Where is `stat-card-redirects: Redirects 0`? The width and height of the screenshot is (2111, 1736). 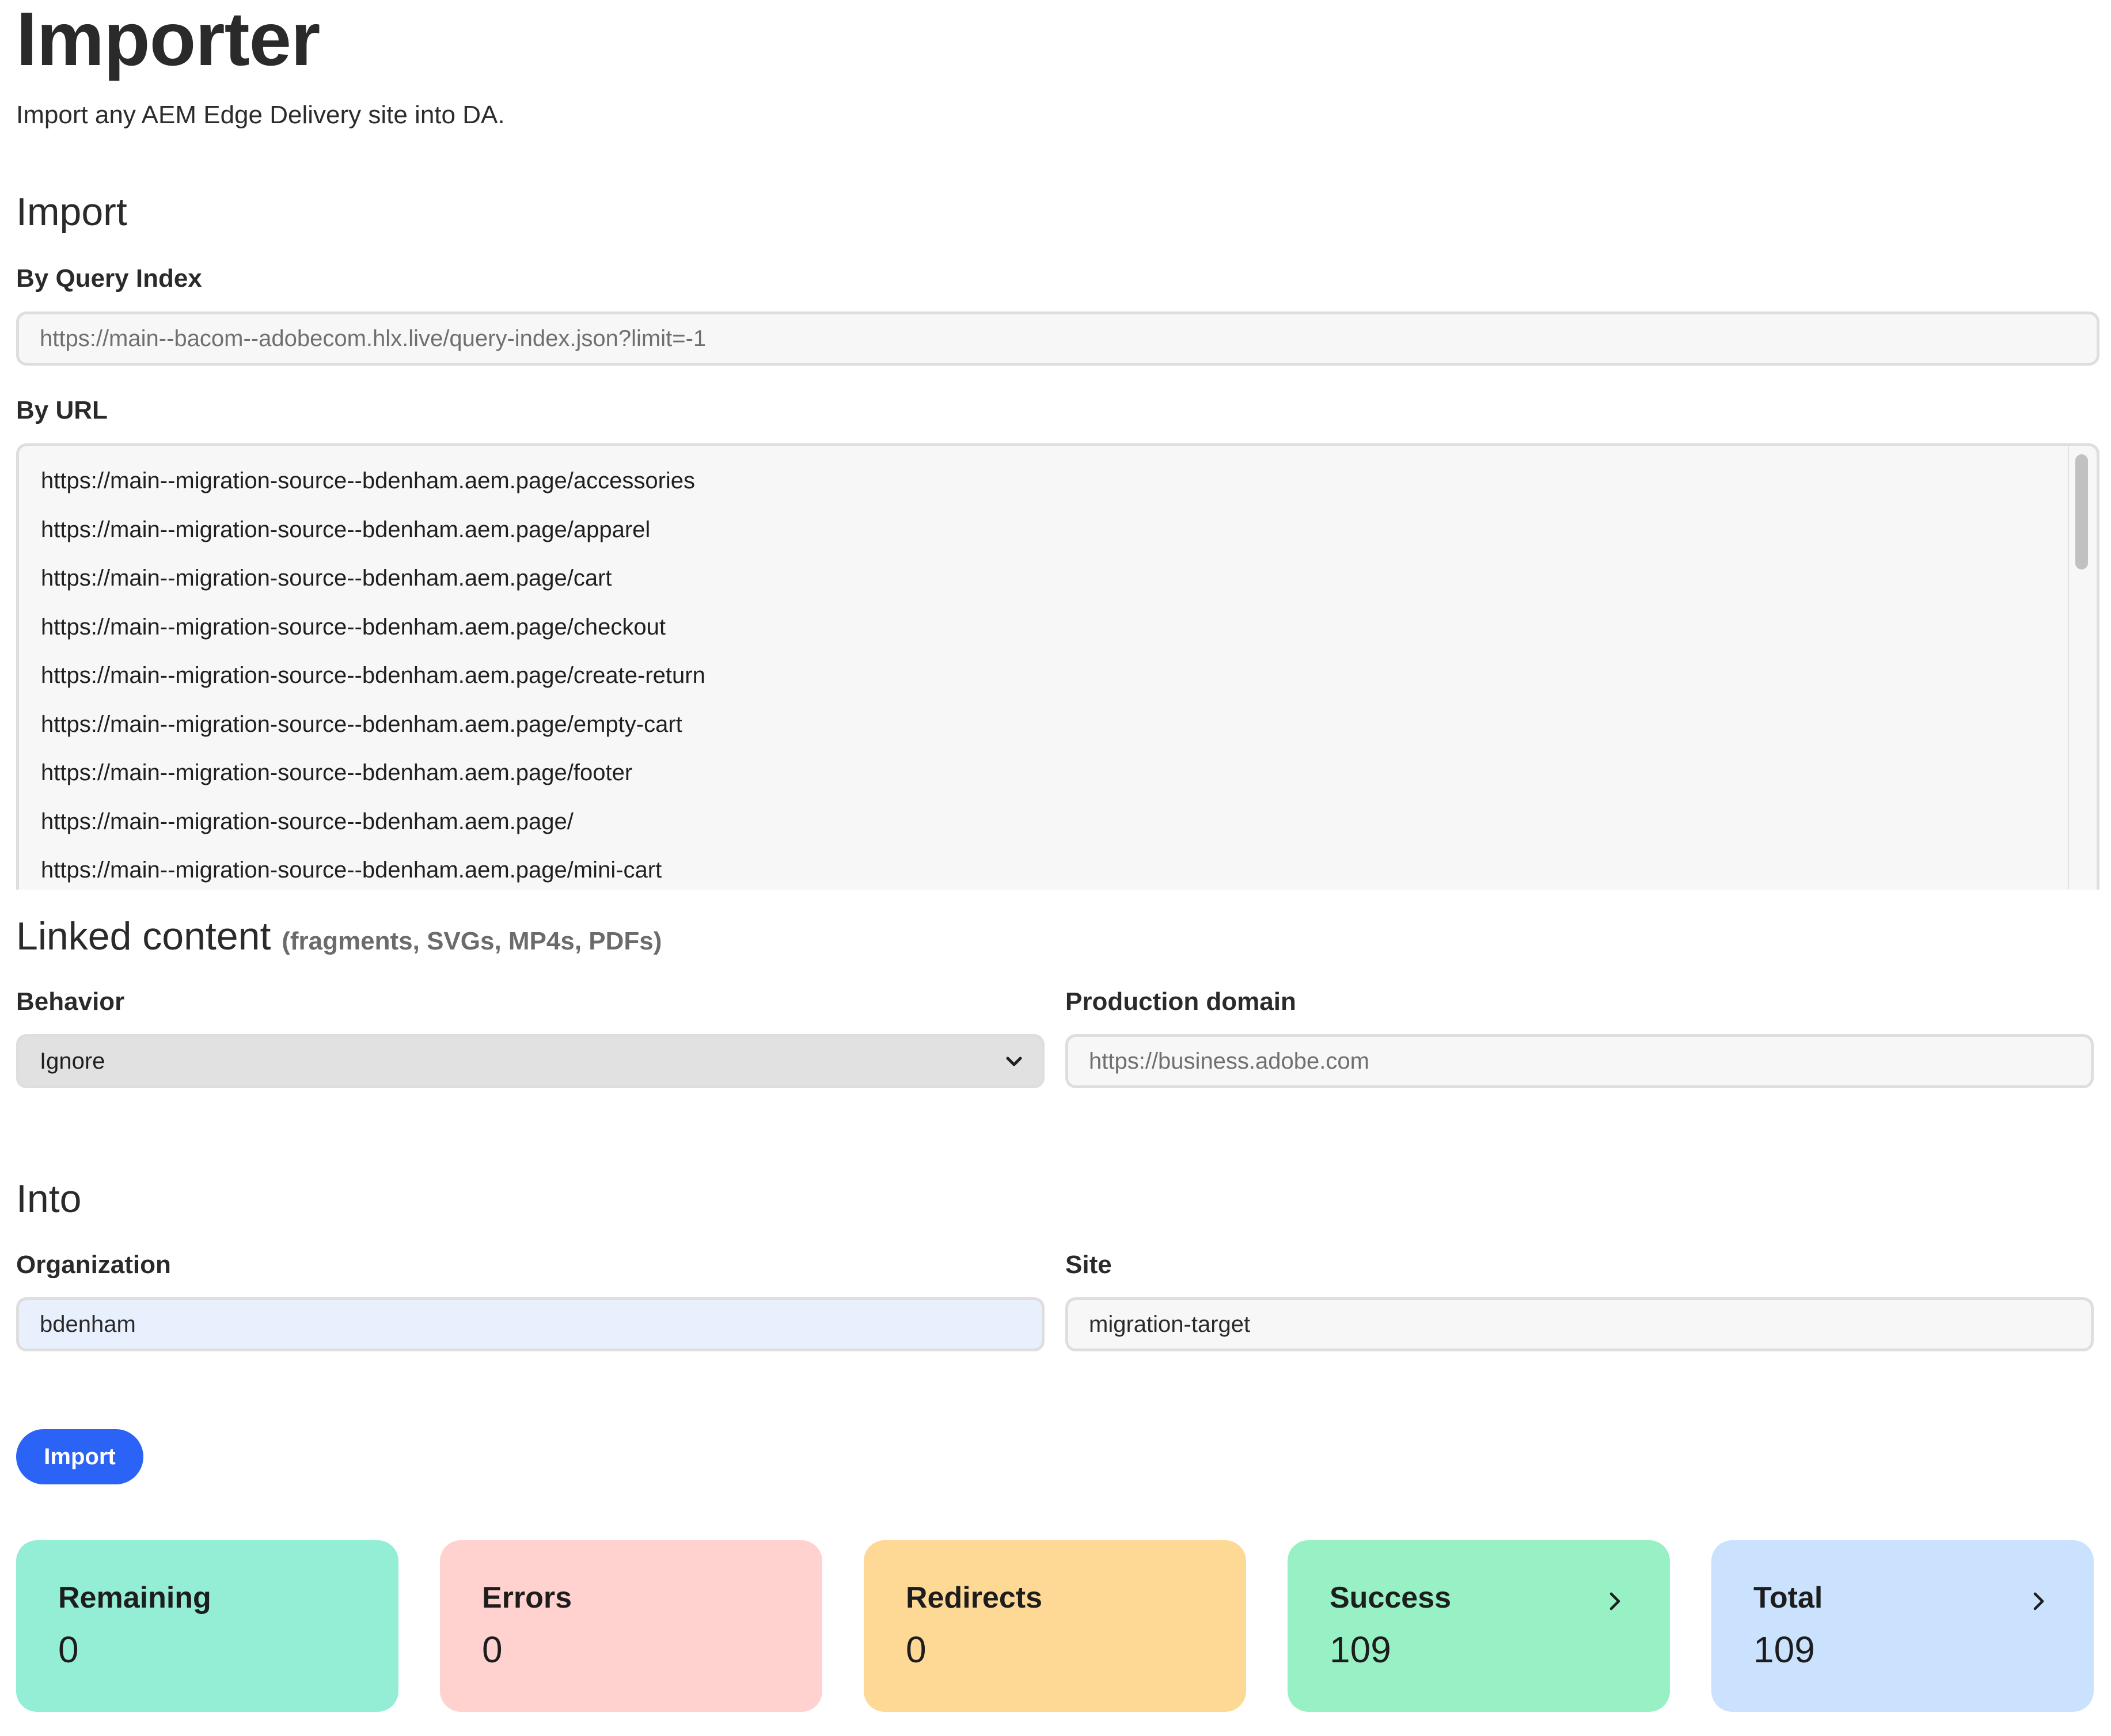 stat-card-redirects: Redirects 0 is located at coordinates (1055, 1626).